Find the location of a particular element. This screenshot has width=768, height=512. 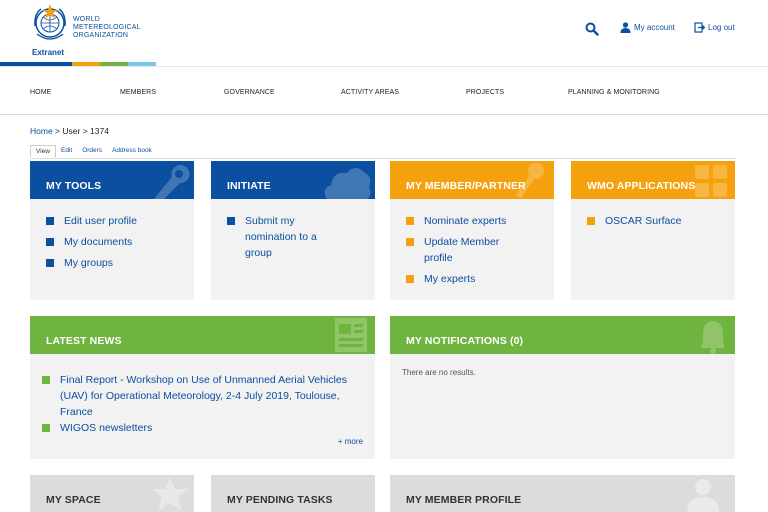

user-tabs: View Edit Orders Address book is located at coordinates (93, 151).